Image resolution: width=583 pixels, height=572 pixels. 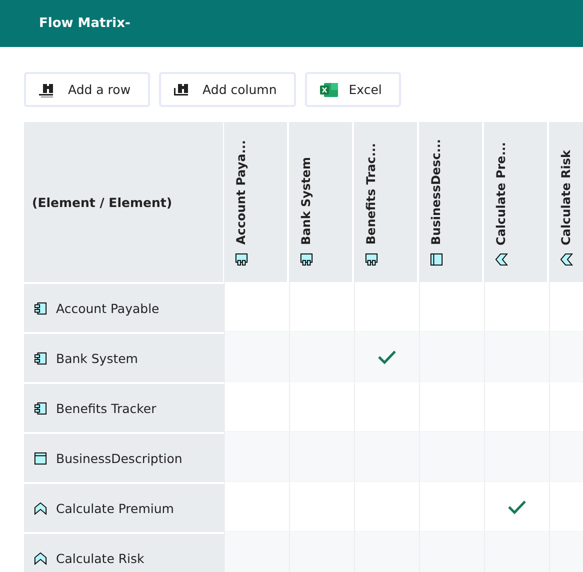 What do you see at coordinates (124, 407) in the screenshot?
I see `row-header: Benefits Tracker` at bounding box center [124, 407].